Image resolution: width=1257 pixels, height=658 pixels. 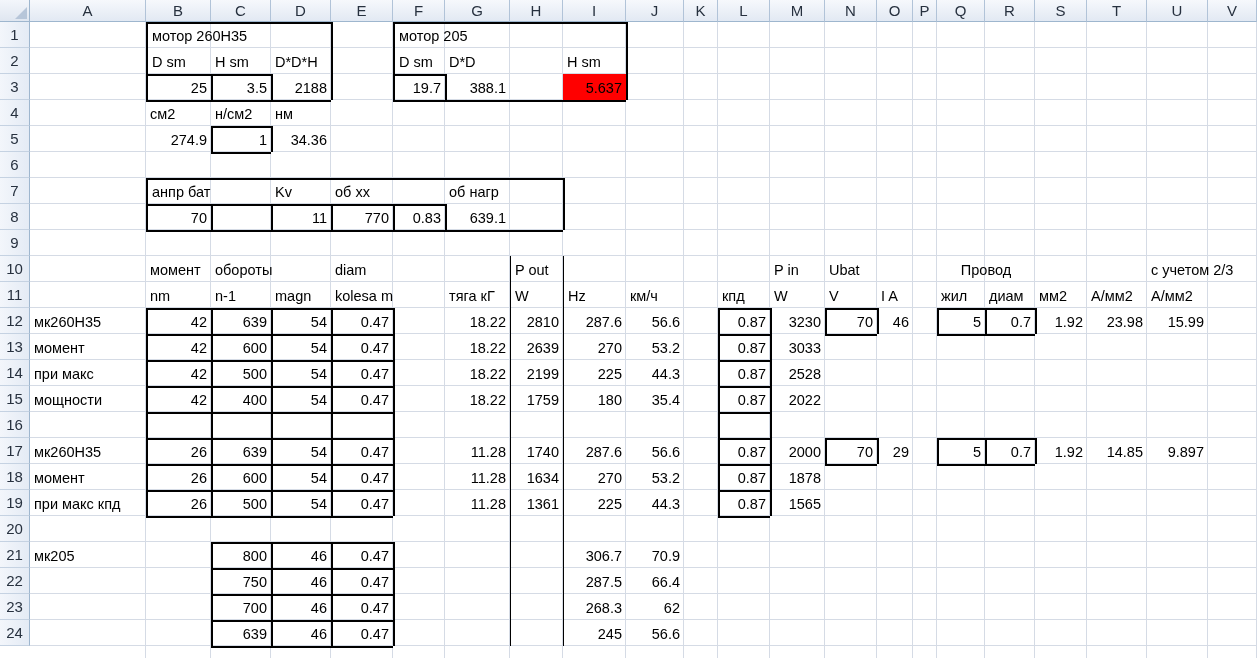 I want to click on column-header: G, so click(x=477, y=11).